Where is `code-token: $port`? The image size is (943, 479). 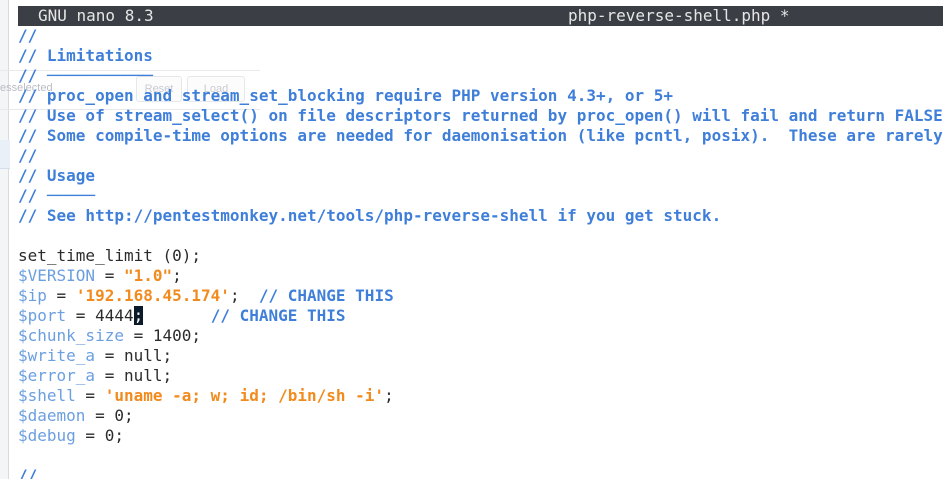
code-token: $port is located at coordinates (42, 315).